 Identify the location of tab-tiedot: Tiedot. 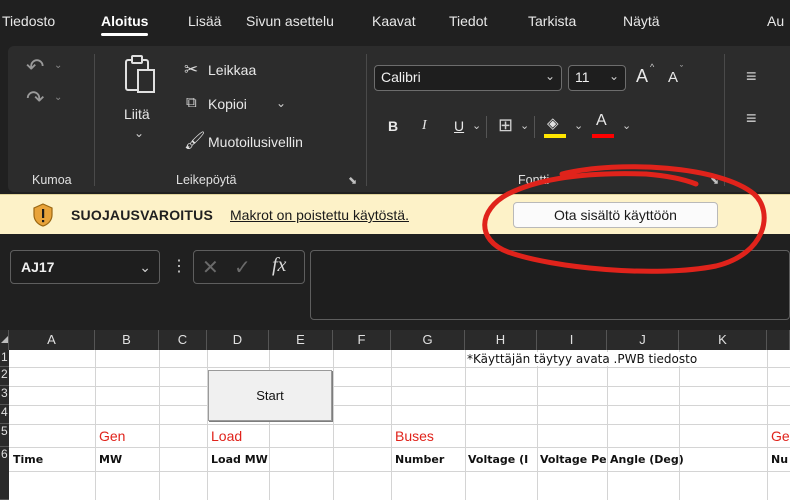
(468, 21).